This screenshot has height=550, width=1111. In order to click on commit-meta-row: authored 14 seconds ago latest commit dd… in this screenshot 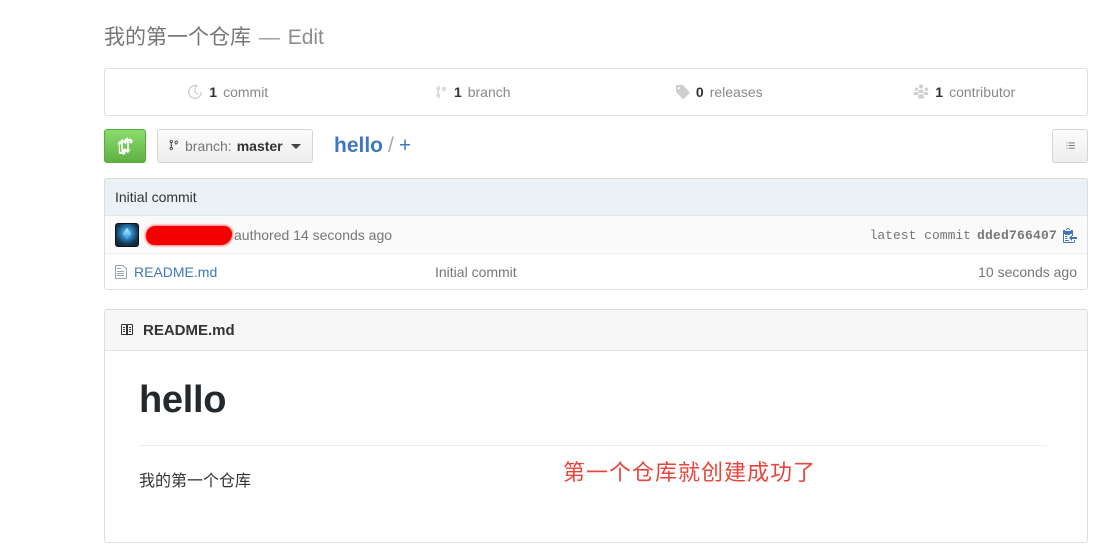, I will do `click(596, 235)`.